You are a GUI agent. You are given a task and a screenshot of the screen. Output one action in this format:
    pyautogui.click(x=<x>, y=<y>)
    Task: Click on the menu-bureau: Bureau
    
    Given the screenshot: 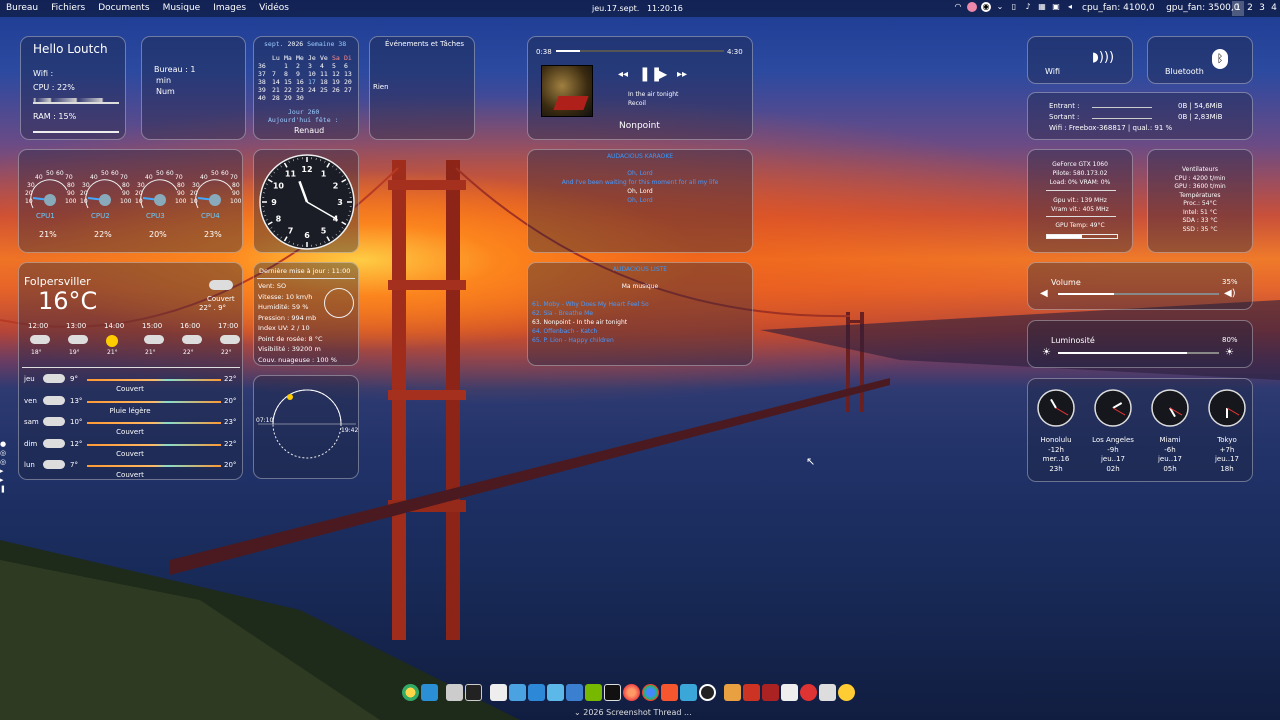 What is the action you would take?
    pyautogui.click(x=22, y=8)
    